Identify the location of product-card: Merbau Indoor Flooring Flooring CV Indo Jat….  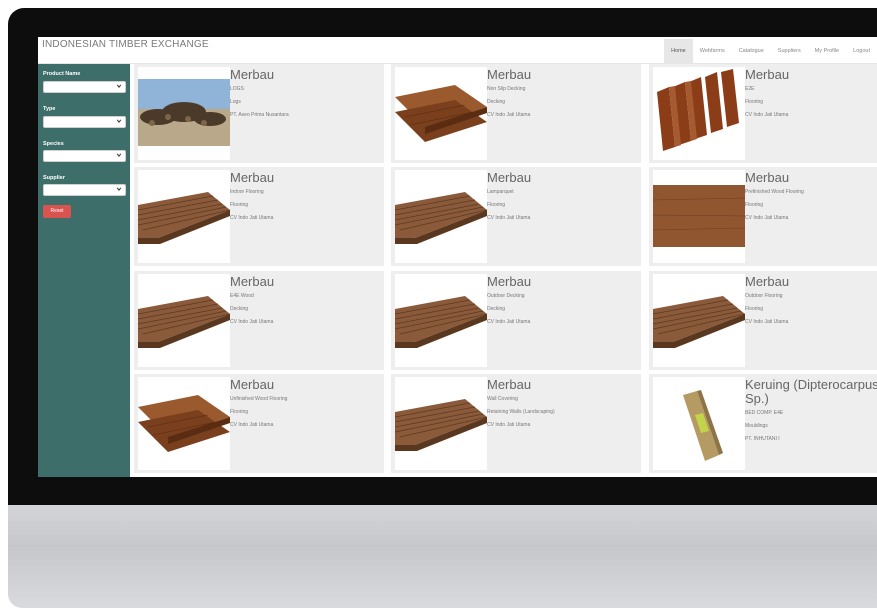
(259, 216).